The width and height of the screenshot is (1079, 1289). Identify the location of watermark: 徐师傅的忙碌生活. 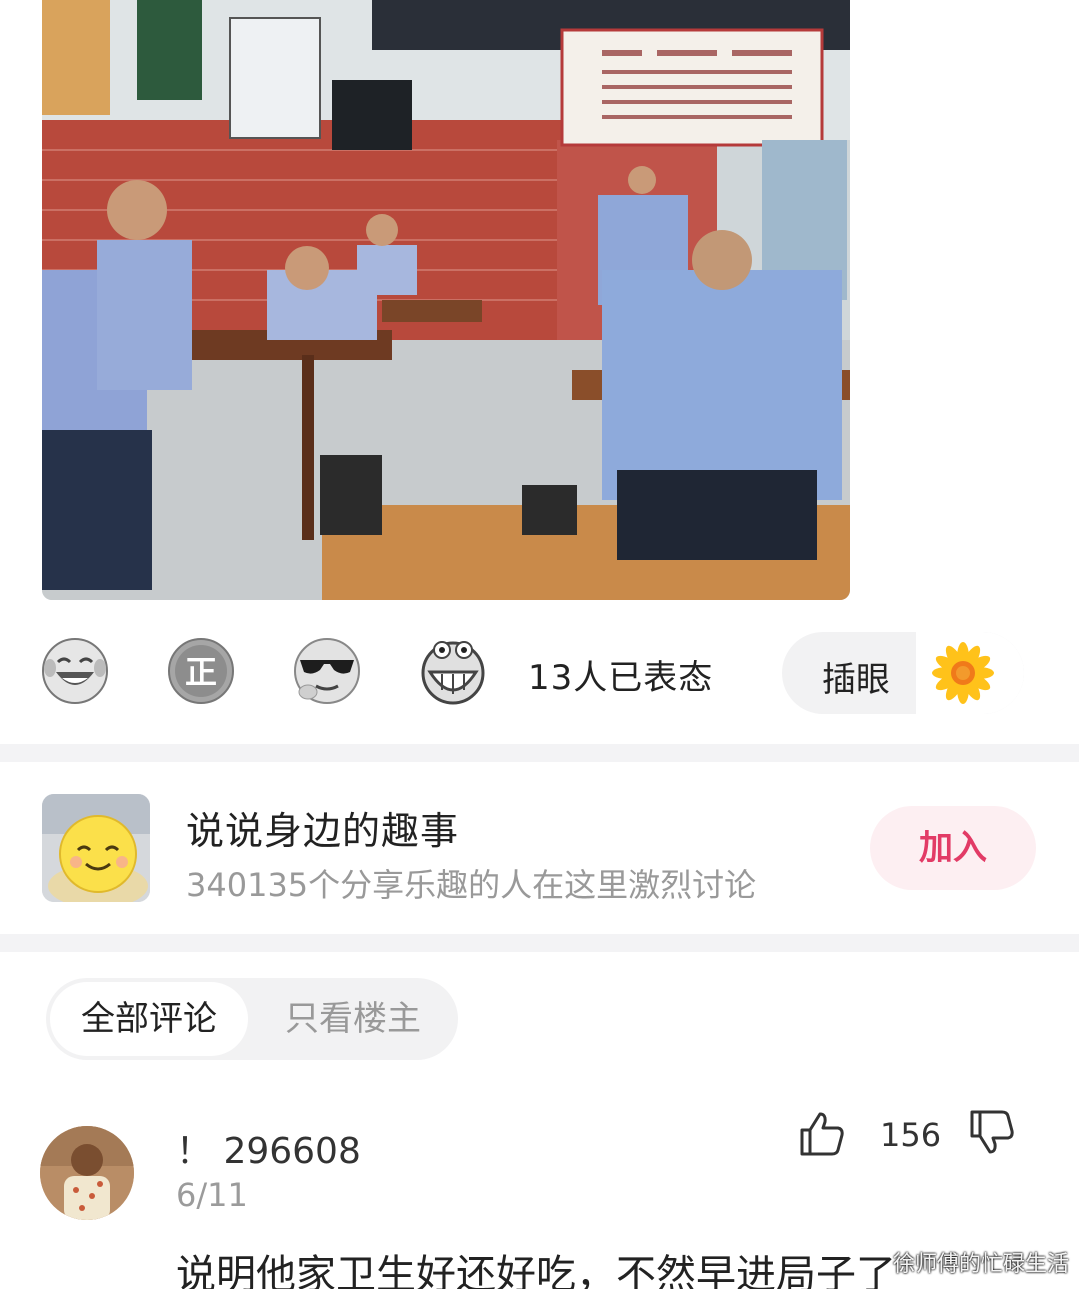
(980, 1264).